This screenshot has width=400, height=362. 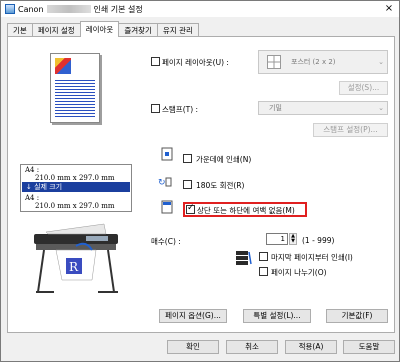 What do you see at coordinates (318, 240) in the screenshot?
I see `copies-range: (1 - 999)` at bounding box center [318, 240].